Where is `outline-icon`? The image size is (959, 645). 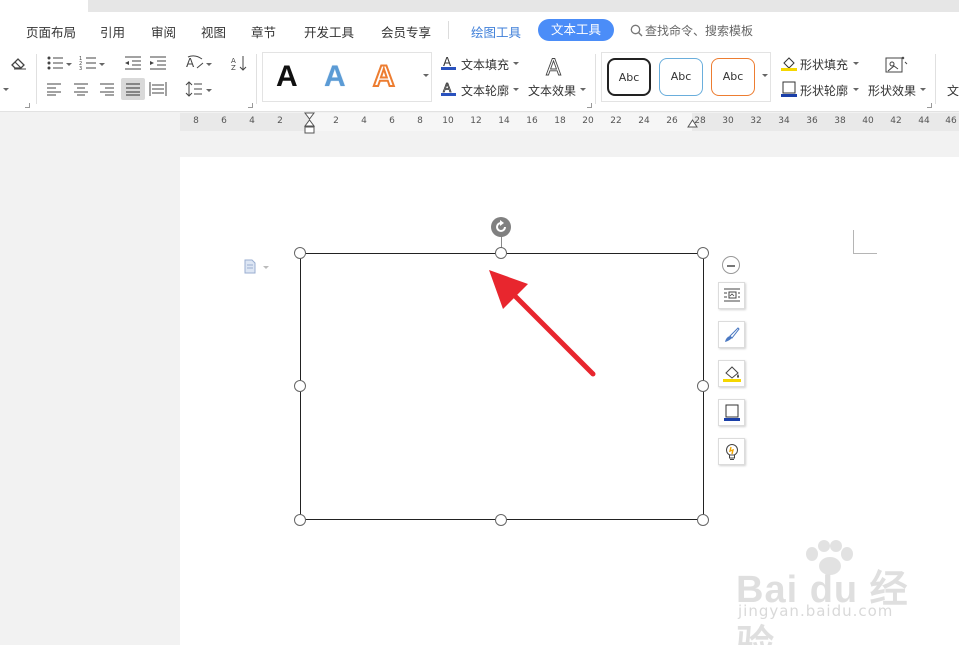 outline-icon is located at coordinates (732, 412).